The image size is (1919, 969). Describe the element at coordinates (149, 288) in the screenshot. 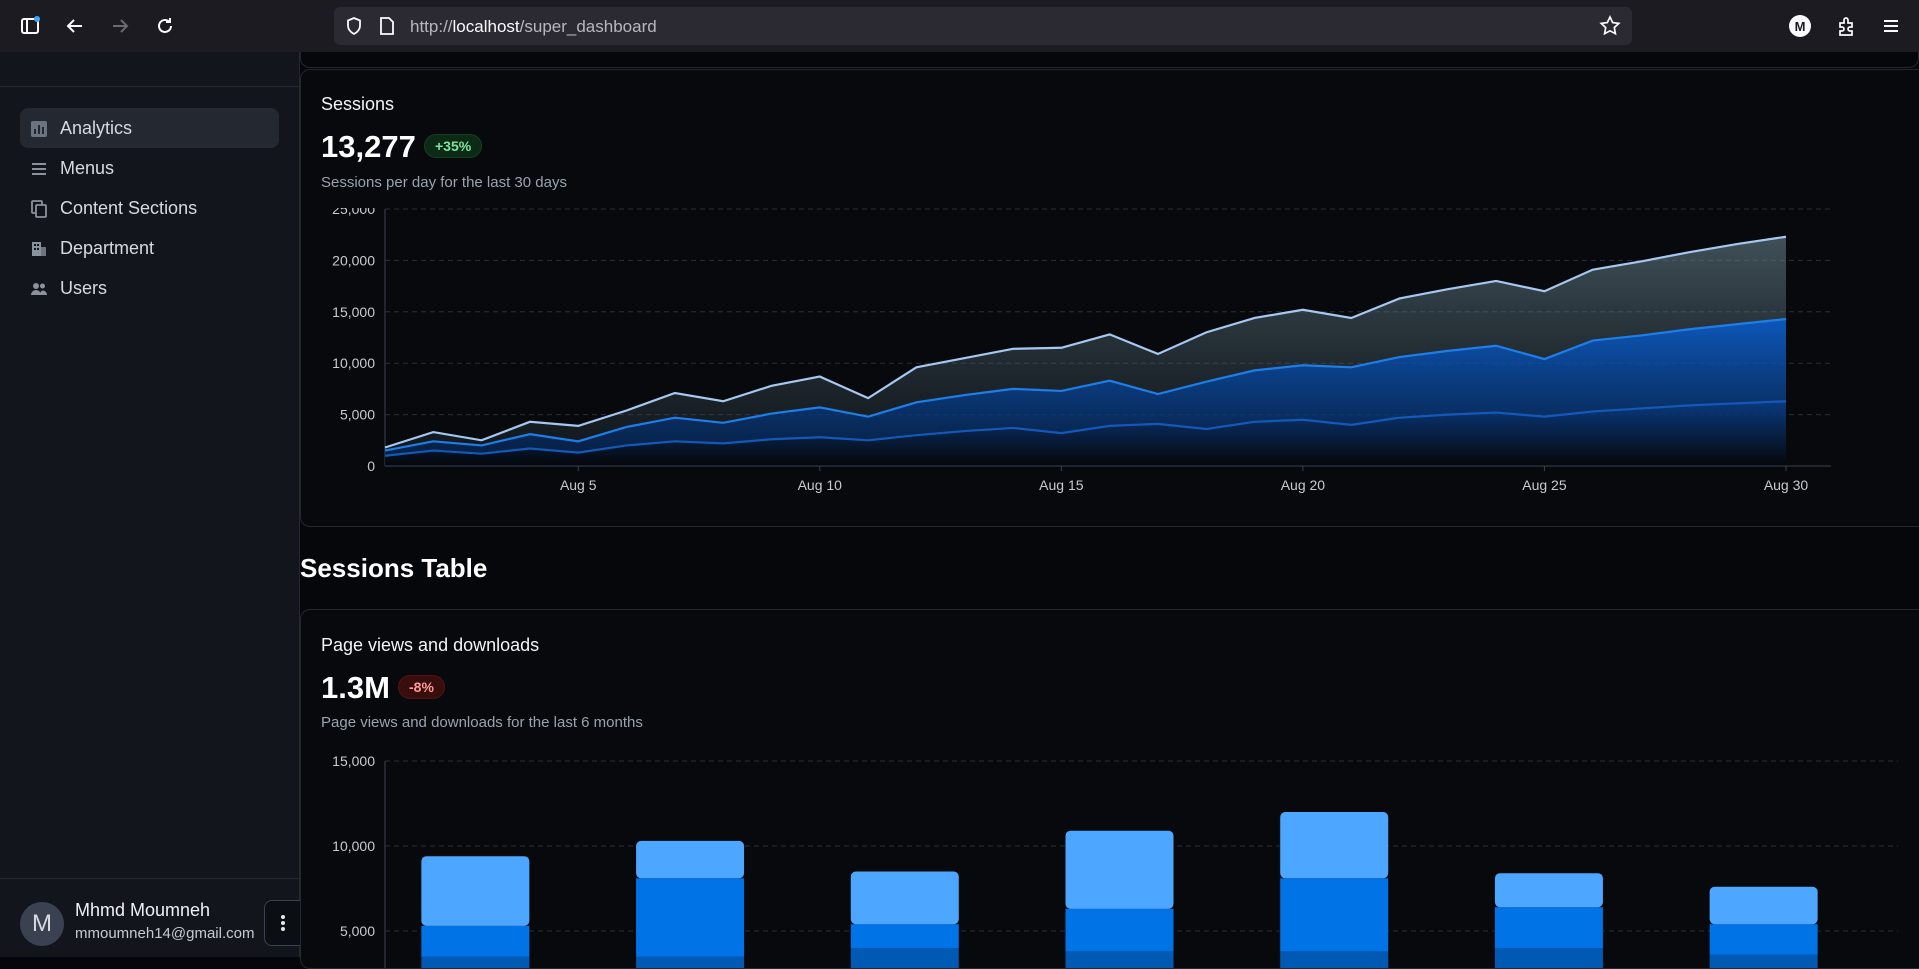

I see `sidebar-item-users: Users` at that location.